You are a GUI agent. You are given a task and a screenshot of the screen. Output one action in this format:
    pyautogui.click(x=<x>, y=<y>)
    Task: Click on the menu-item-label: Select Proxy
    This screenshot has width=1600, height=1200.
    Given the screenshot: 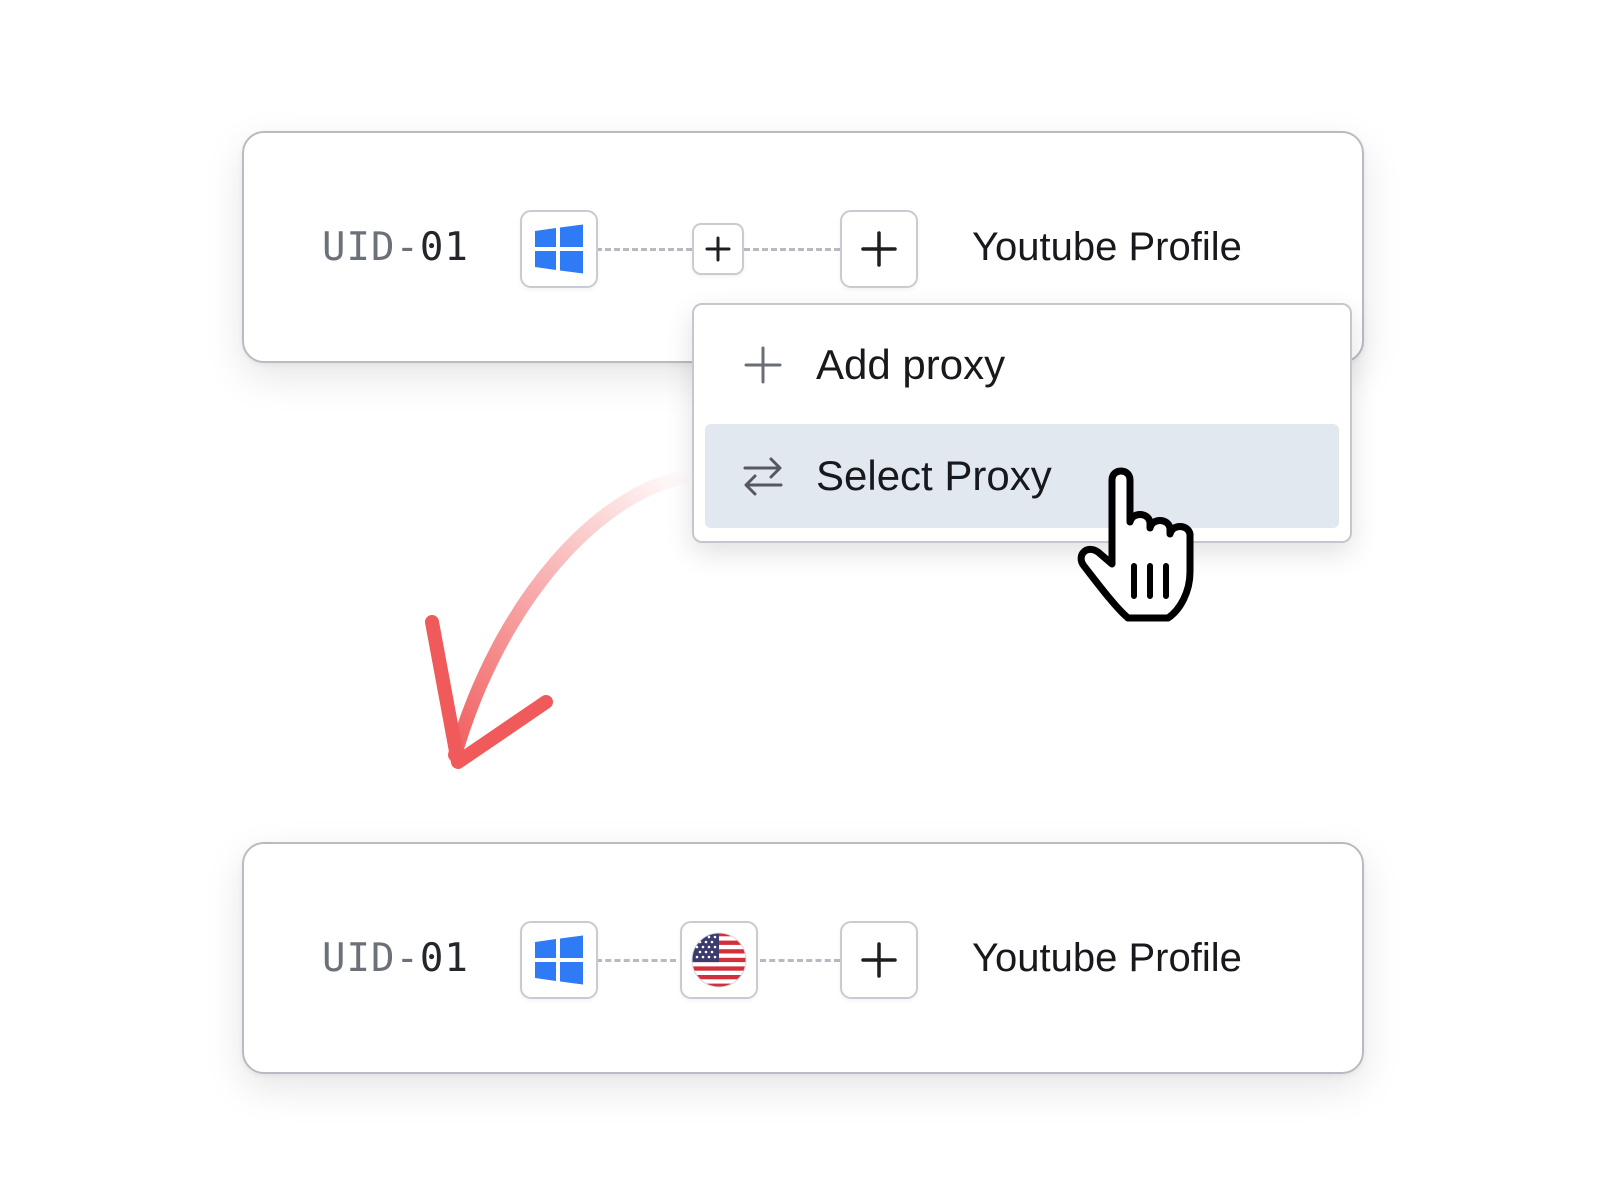 What is the action you would take?
    pyautogui.click(x=934, y=475)
    